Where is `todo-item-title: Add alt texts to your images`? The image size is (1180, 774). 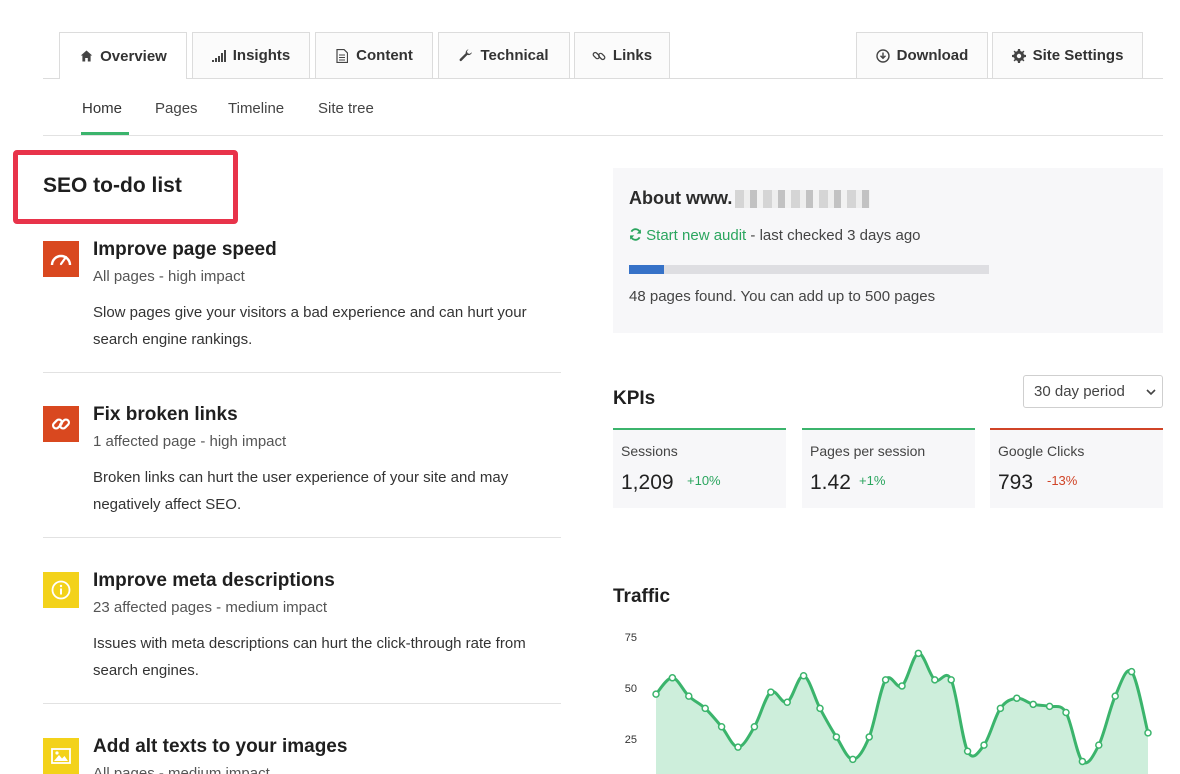
todo-item-title: Add alt texts to your images is located at coordinates (220, 747).